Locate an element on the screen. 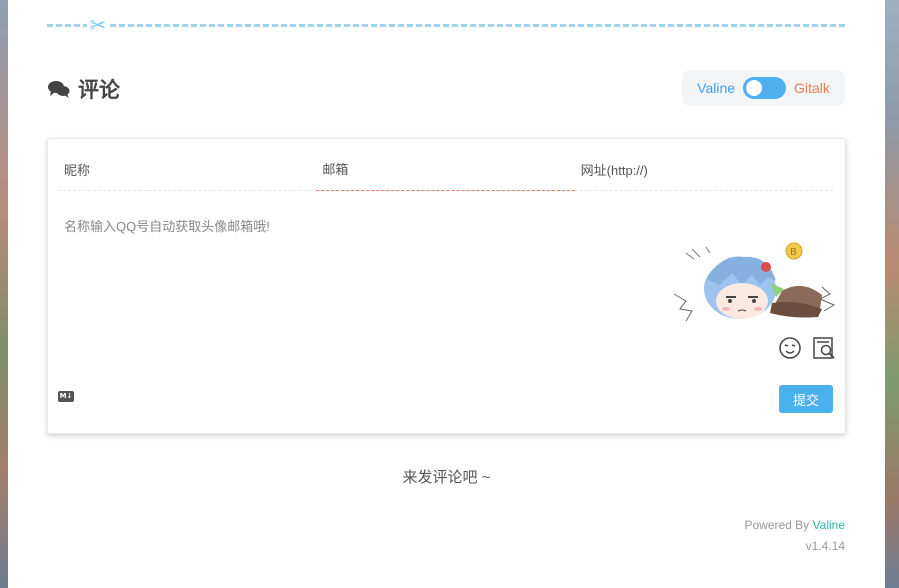 Image resolution: width=899 pixels, height=588 pixels. link-field: 网址(http://) is located at coordinates (704, 169).